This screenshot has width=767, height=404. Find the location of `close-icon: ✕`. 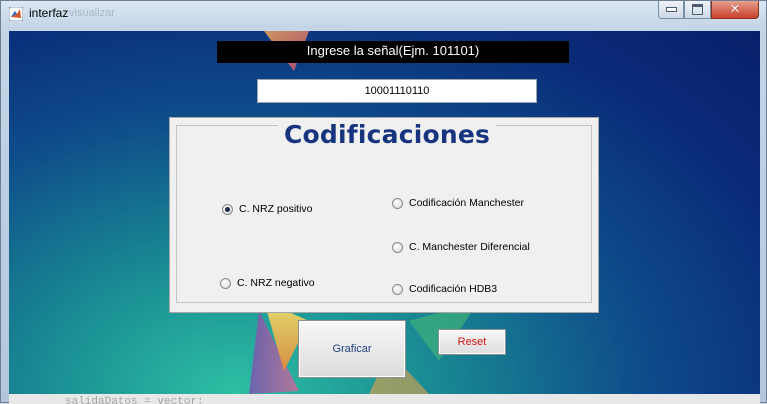

close-icon: ✕ is located at coordinates (735, 9).